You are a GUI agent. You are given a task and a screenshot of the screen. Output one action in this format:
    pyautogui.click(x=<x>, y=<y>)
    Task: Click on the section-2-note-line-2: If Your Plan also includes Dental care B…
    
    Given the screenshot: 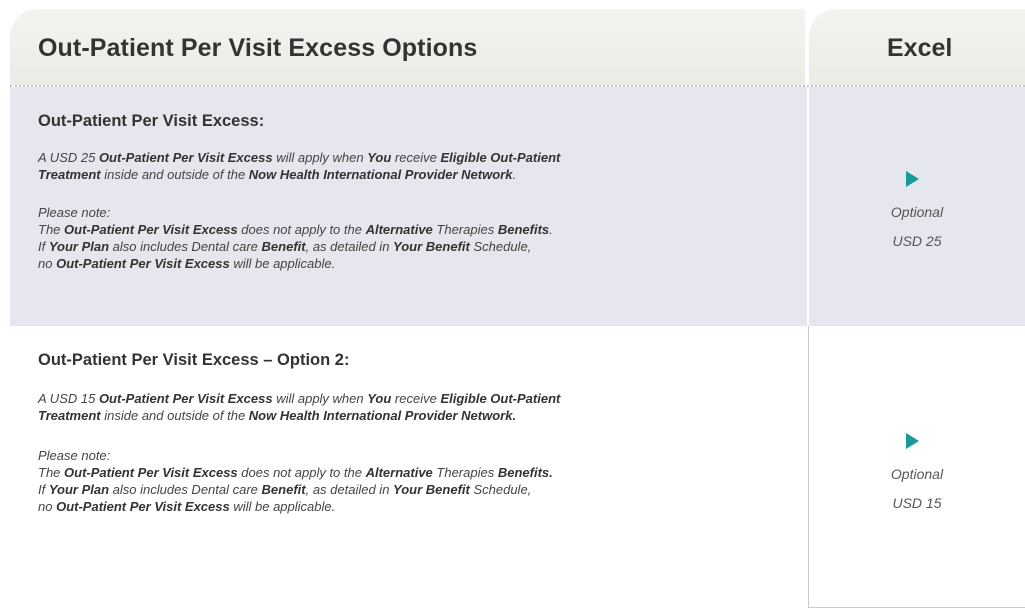 What is the action you would take?
    pyautogui.click(x=285, y=489)
    